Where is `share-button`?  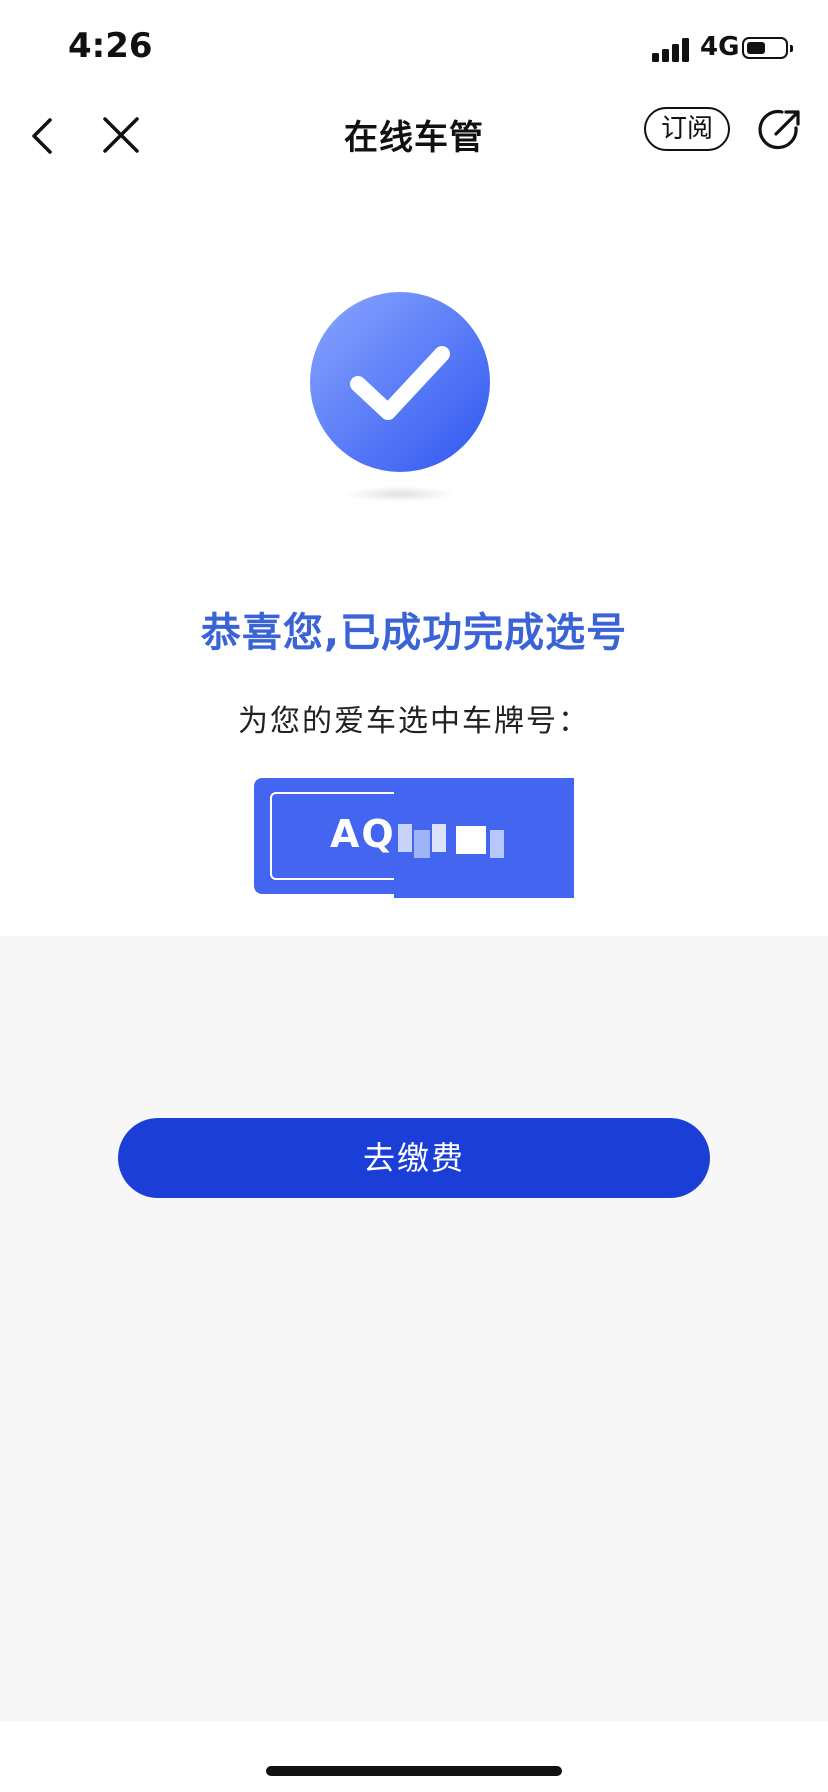 share-button is located at coordinates (780, 130).